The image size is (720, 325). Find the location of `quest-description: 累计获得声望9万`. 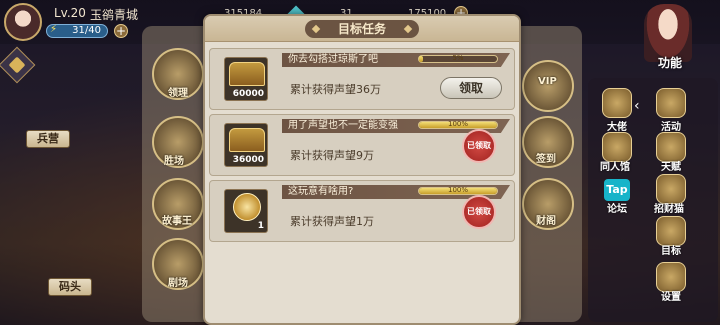

quest-description: 累计获得声望9万 is located at coordinates (332, 155).